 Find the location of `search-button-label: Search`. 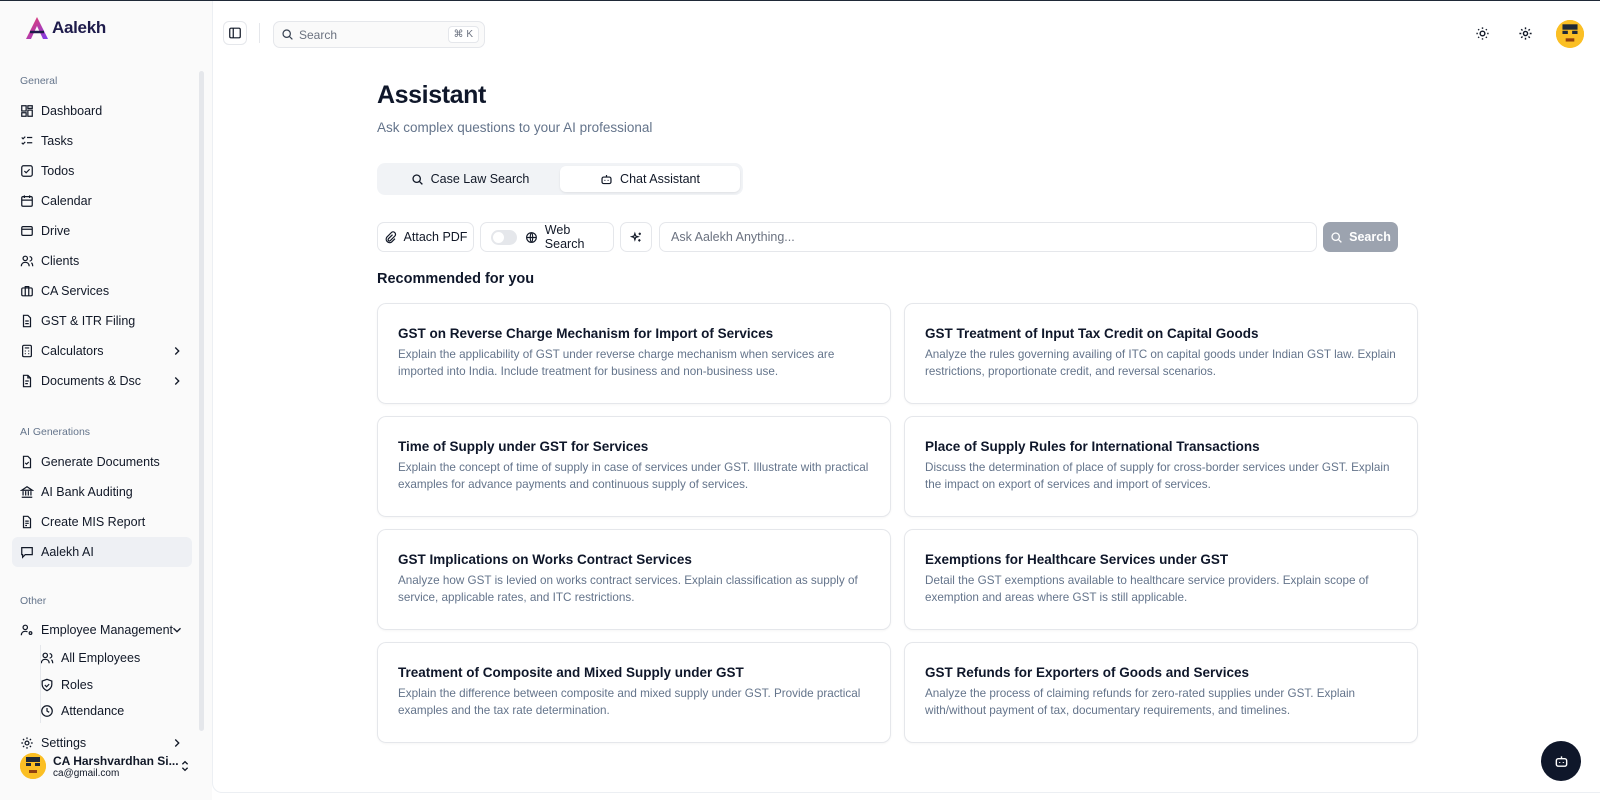

search-button-label: Search is located at coordinates (1370, 237).